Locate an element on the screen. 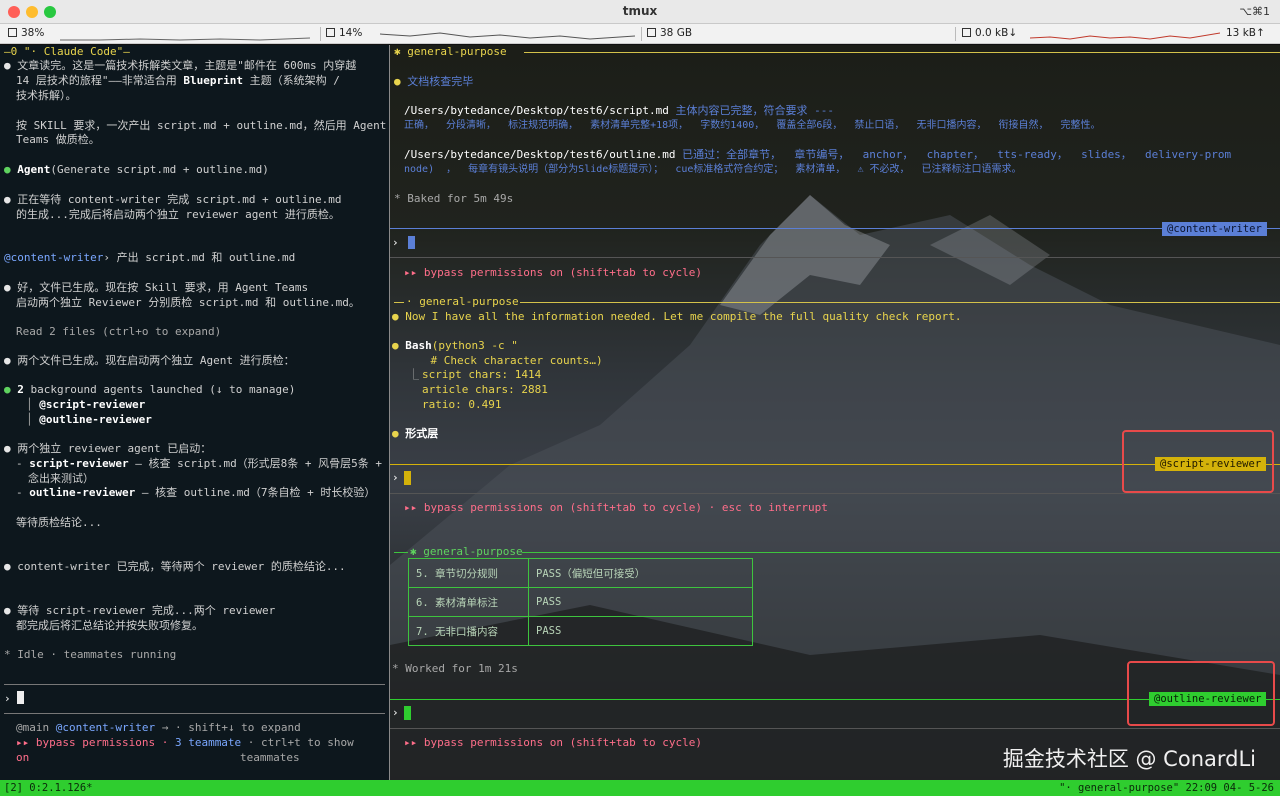 The width and height of the screenshot is (1280, 796). assistant-message-cont: 技术拆解）。 is located at coordinates (46, 95).